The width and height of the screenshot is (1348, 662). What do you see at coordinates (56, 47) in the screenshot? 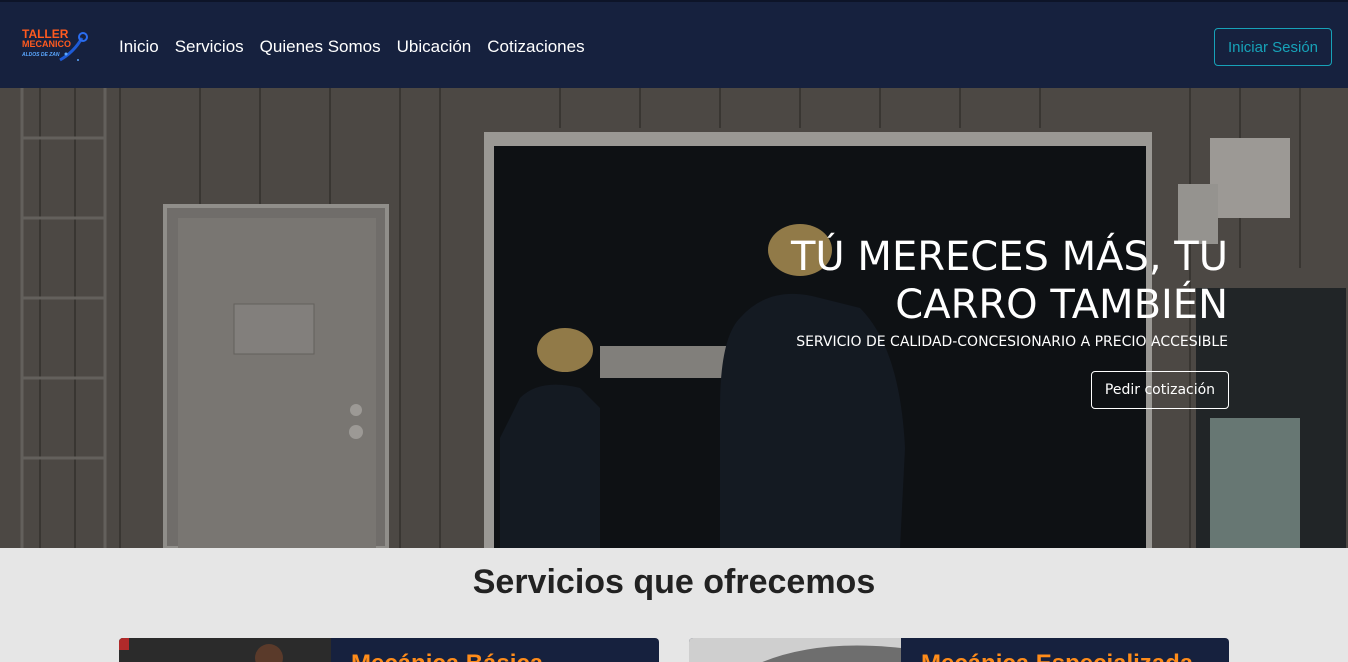
I see `brand-logo: TALLER MECANICO ALDOS DE ZAN` at bounding box center [56, 47].